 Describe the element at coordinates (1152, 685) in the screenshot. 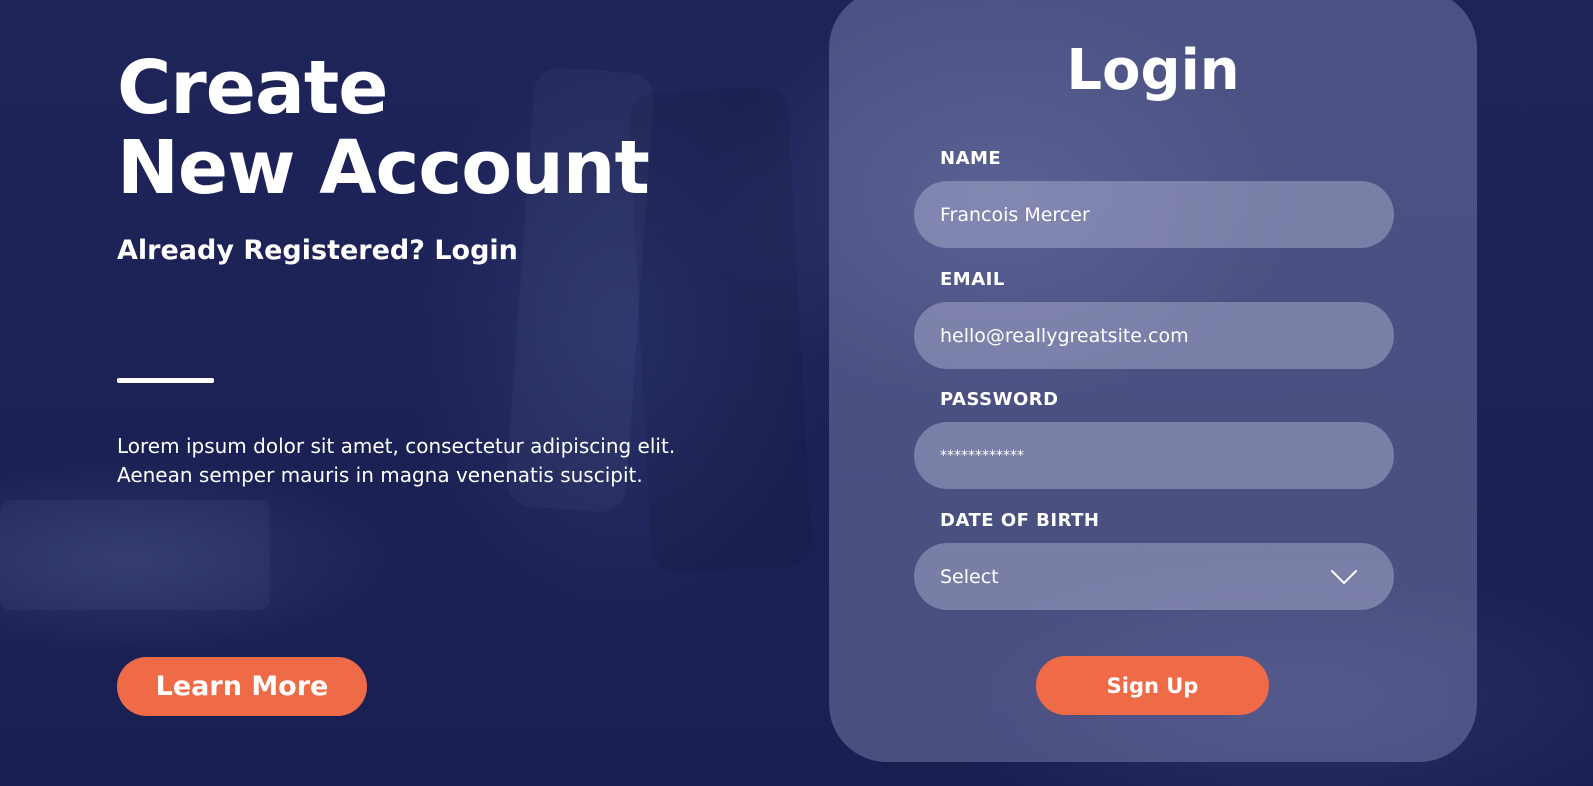

I see `sign-up-button: Sign Up` at that location.